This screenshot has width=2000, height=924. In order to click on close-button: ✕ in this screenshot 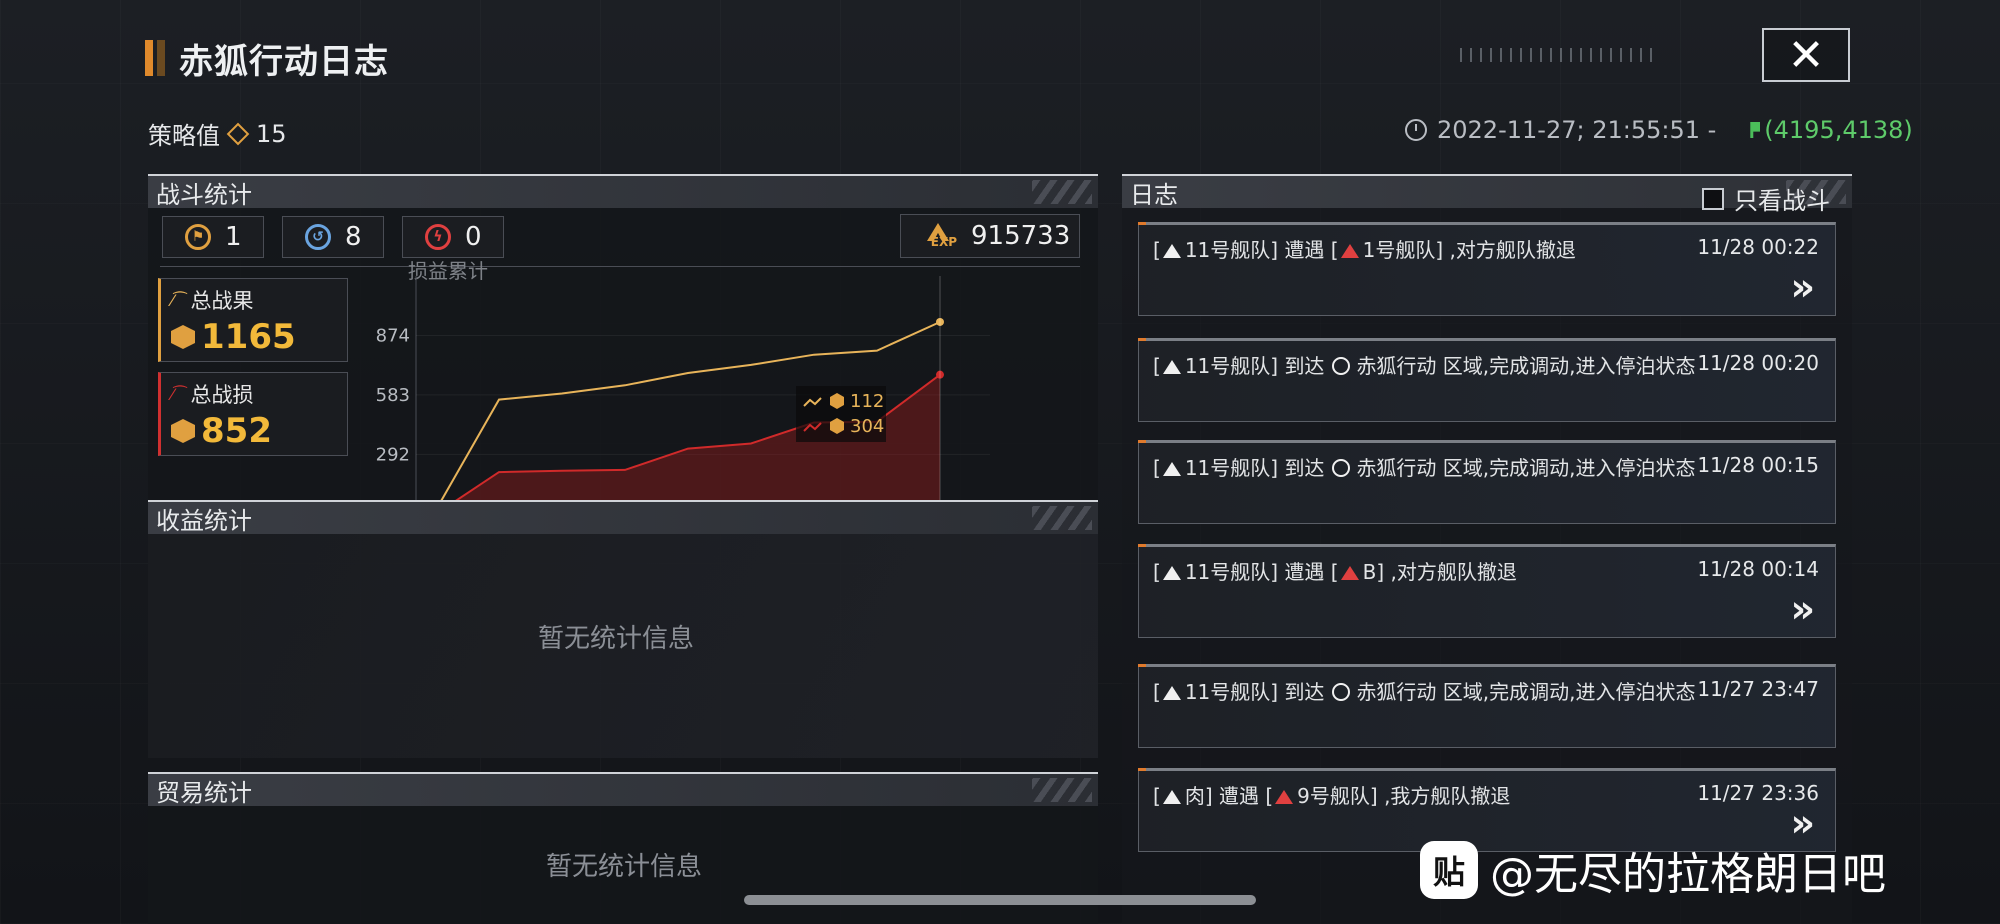, I will do `click(1806, 55)`.